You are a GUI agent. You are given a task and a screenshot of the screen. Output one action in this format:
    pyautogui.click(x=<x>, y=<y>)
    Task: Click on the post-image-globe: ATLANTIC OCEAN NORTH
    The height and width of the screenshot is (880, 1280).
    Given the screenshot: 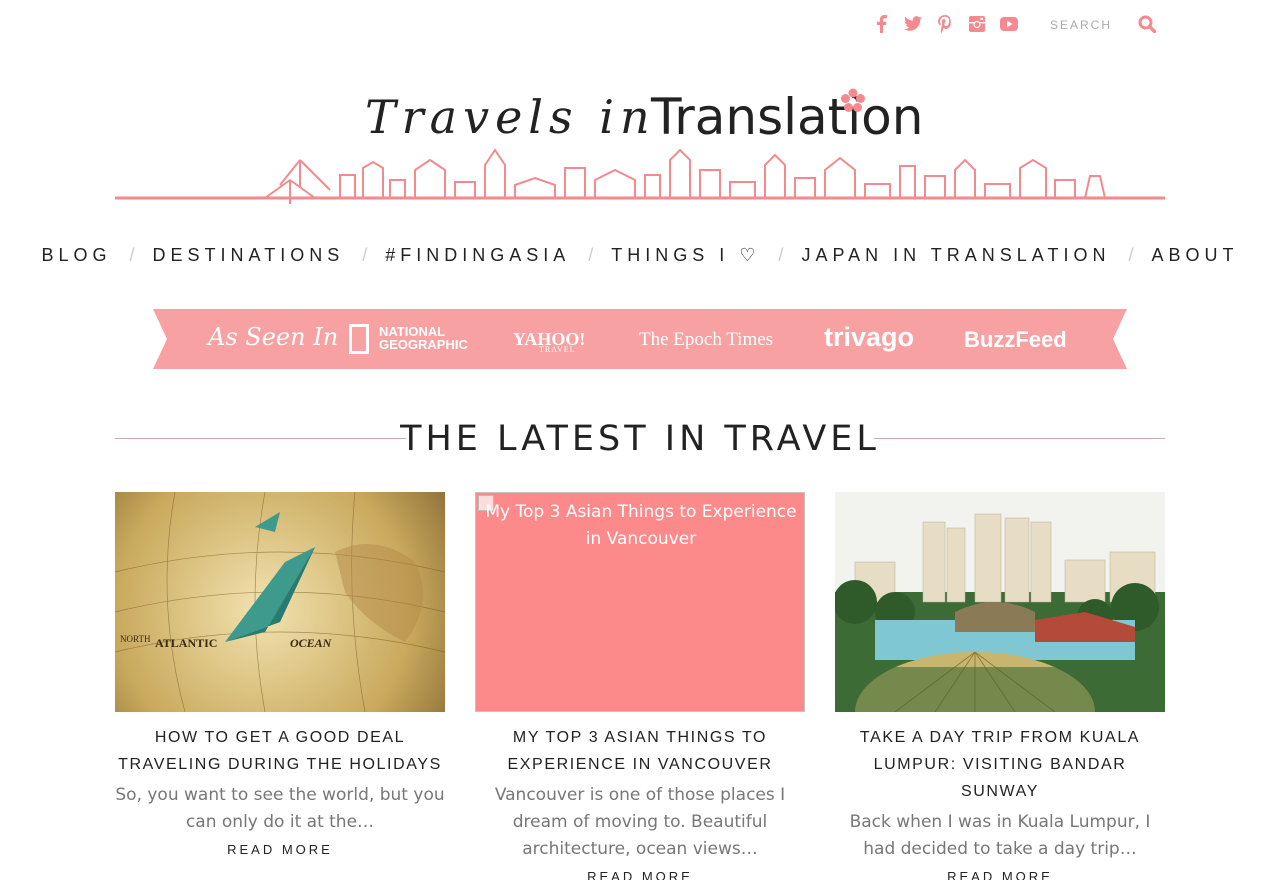 What is the action you would take?
    pyautogui.click(x=280, y=602)
    